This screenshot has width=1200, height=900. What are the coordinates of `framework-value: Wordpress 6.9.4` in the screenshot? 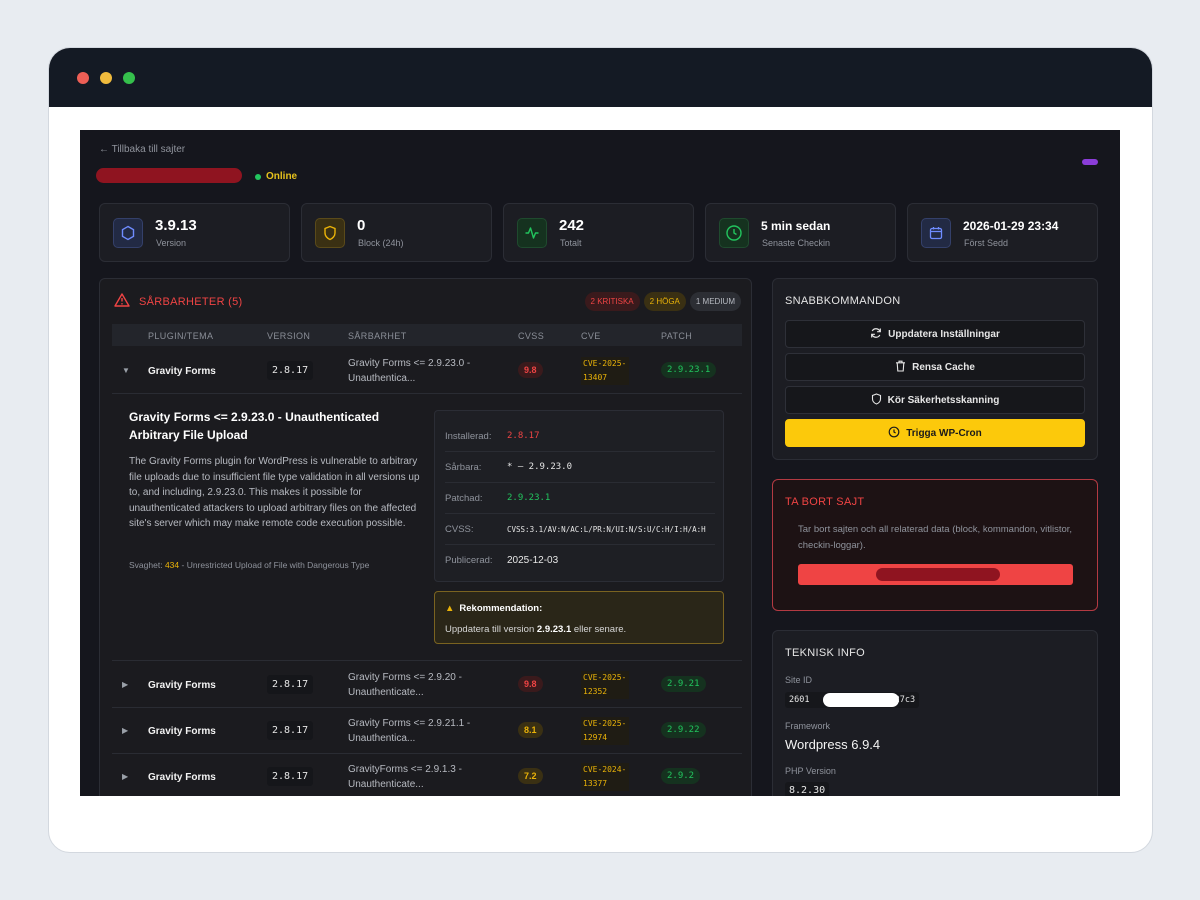 It's located at (833, 744).